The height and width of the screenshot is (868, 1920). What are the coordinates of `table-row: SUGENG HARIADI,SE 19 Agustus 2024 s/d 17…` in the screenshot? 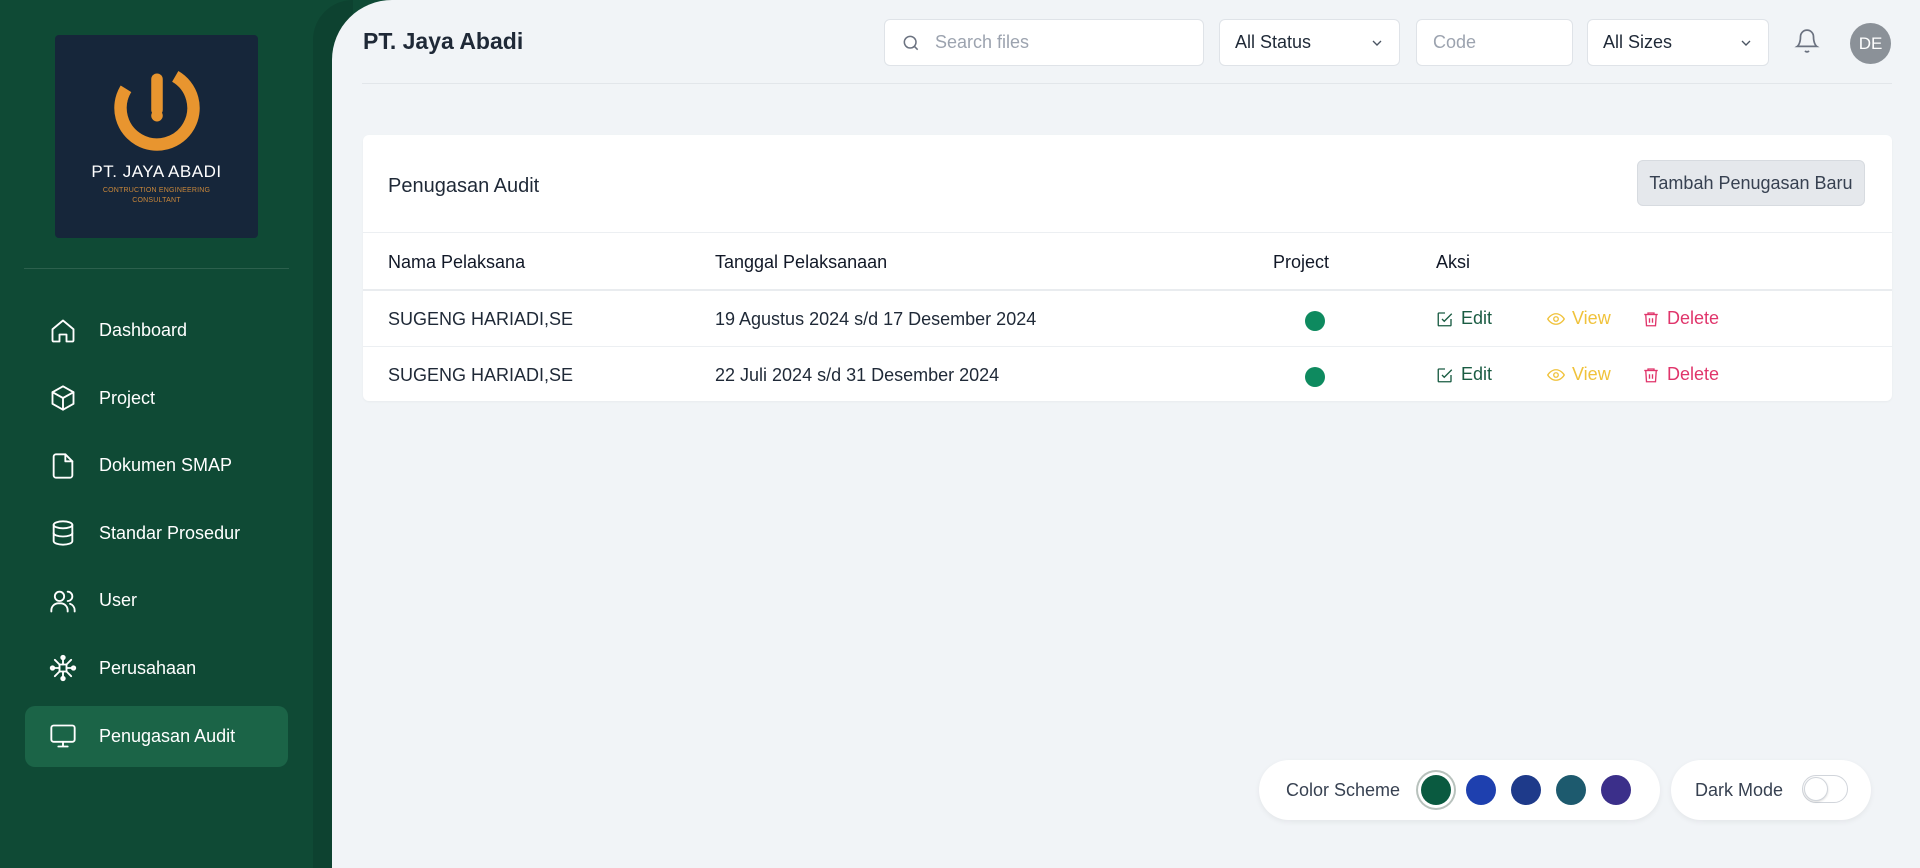 It's located at (1127, 319).